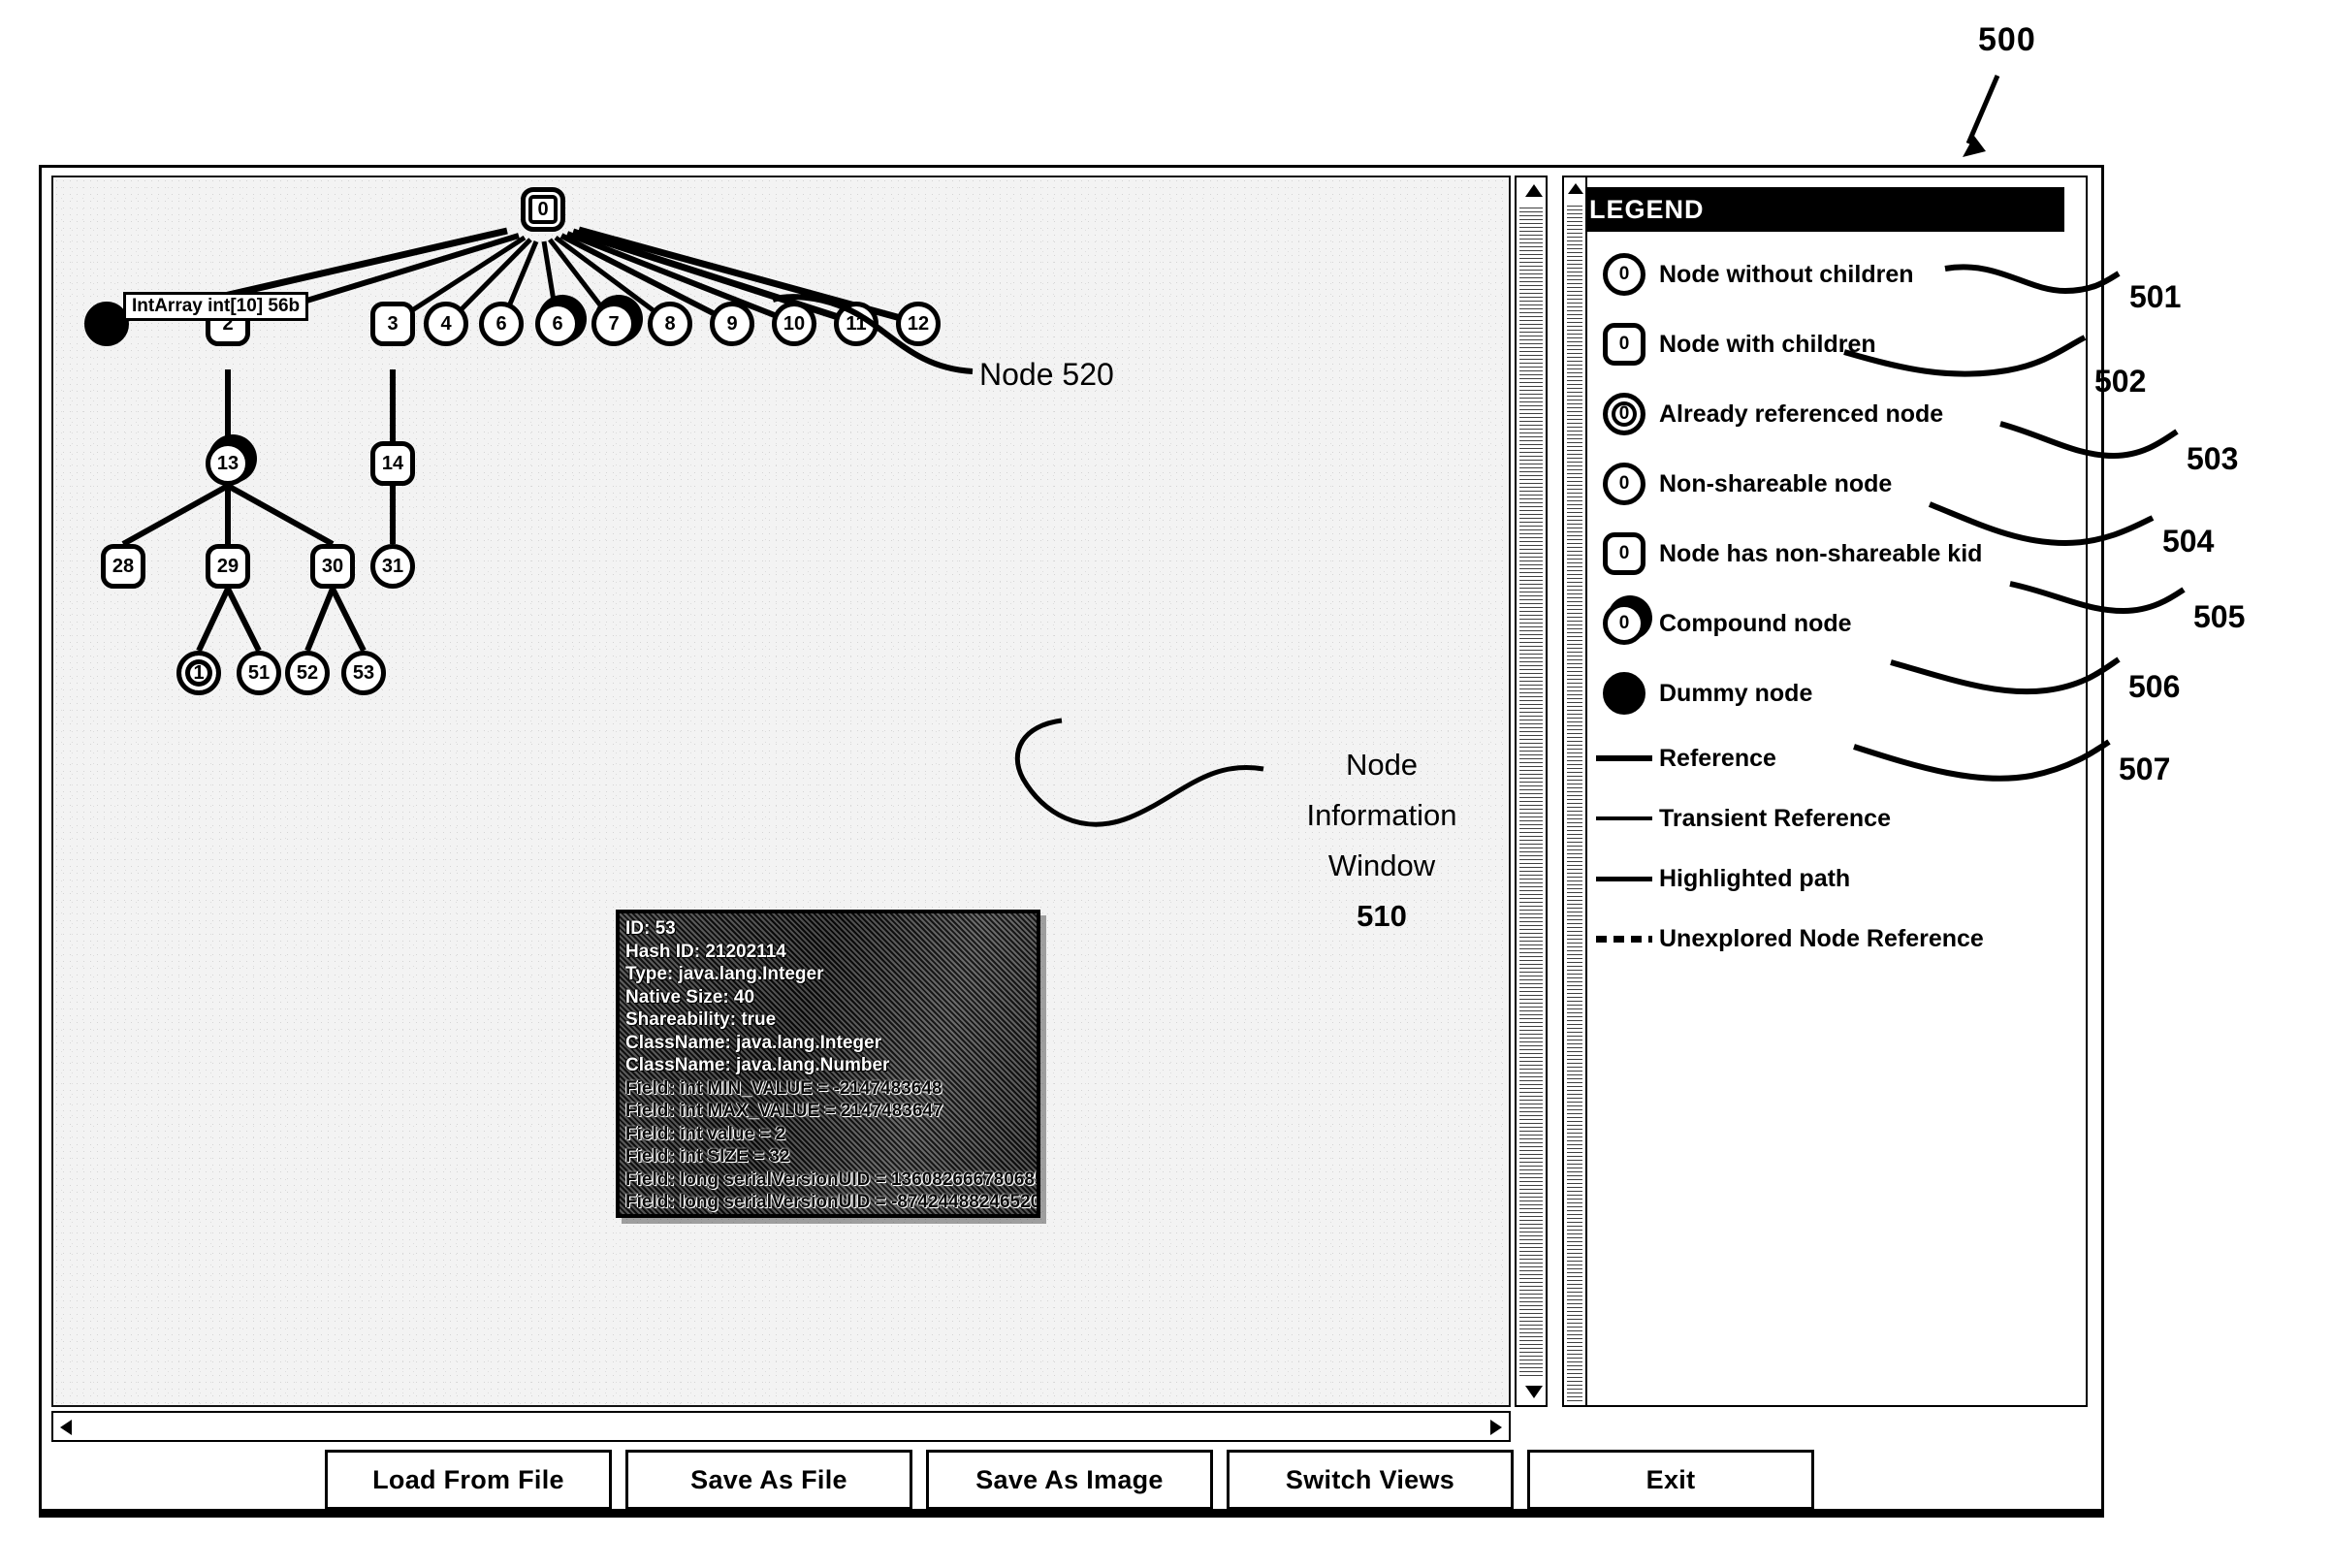  I want to click on scroll-up-arrow-icon, so click(1534, 190).